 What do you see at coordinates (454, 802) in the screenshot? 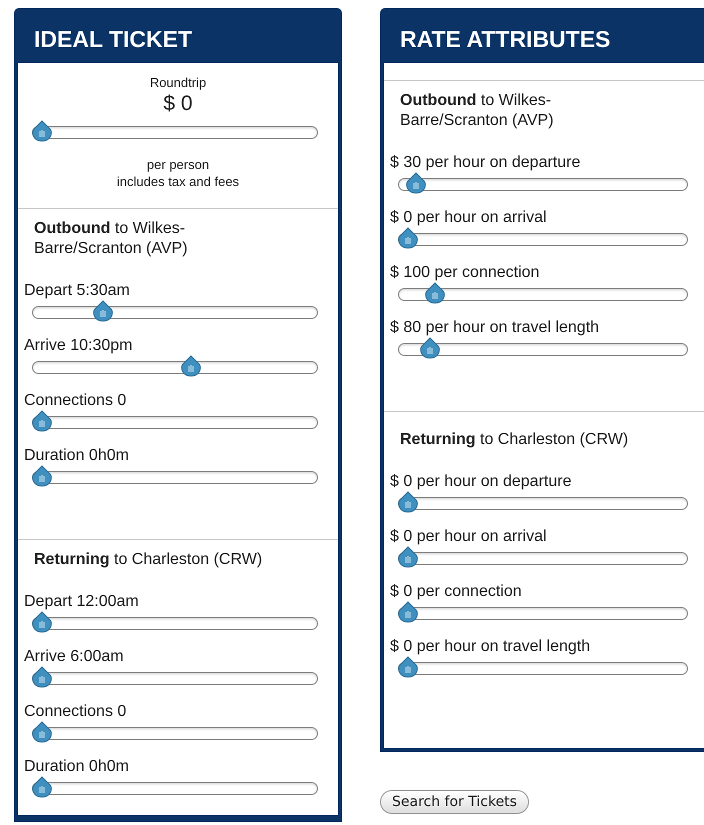
I see `search-button: Search for Tickets` at bounding box center [454, 802].